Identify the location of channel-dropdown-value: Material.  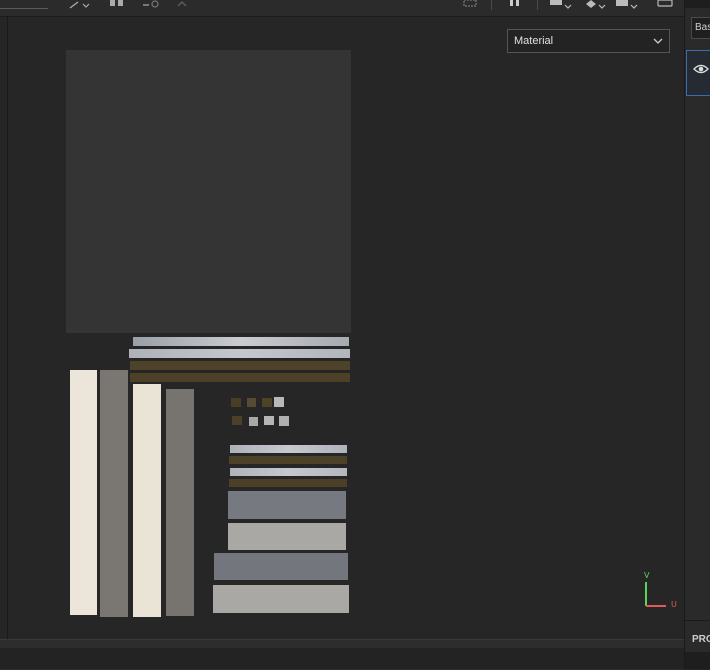
(534, 41).